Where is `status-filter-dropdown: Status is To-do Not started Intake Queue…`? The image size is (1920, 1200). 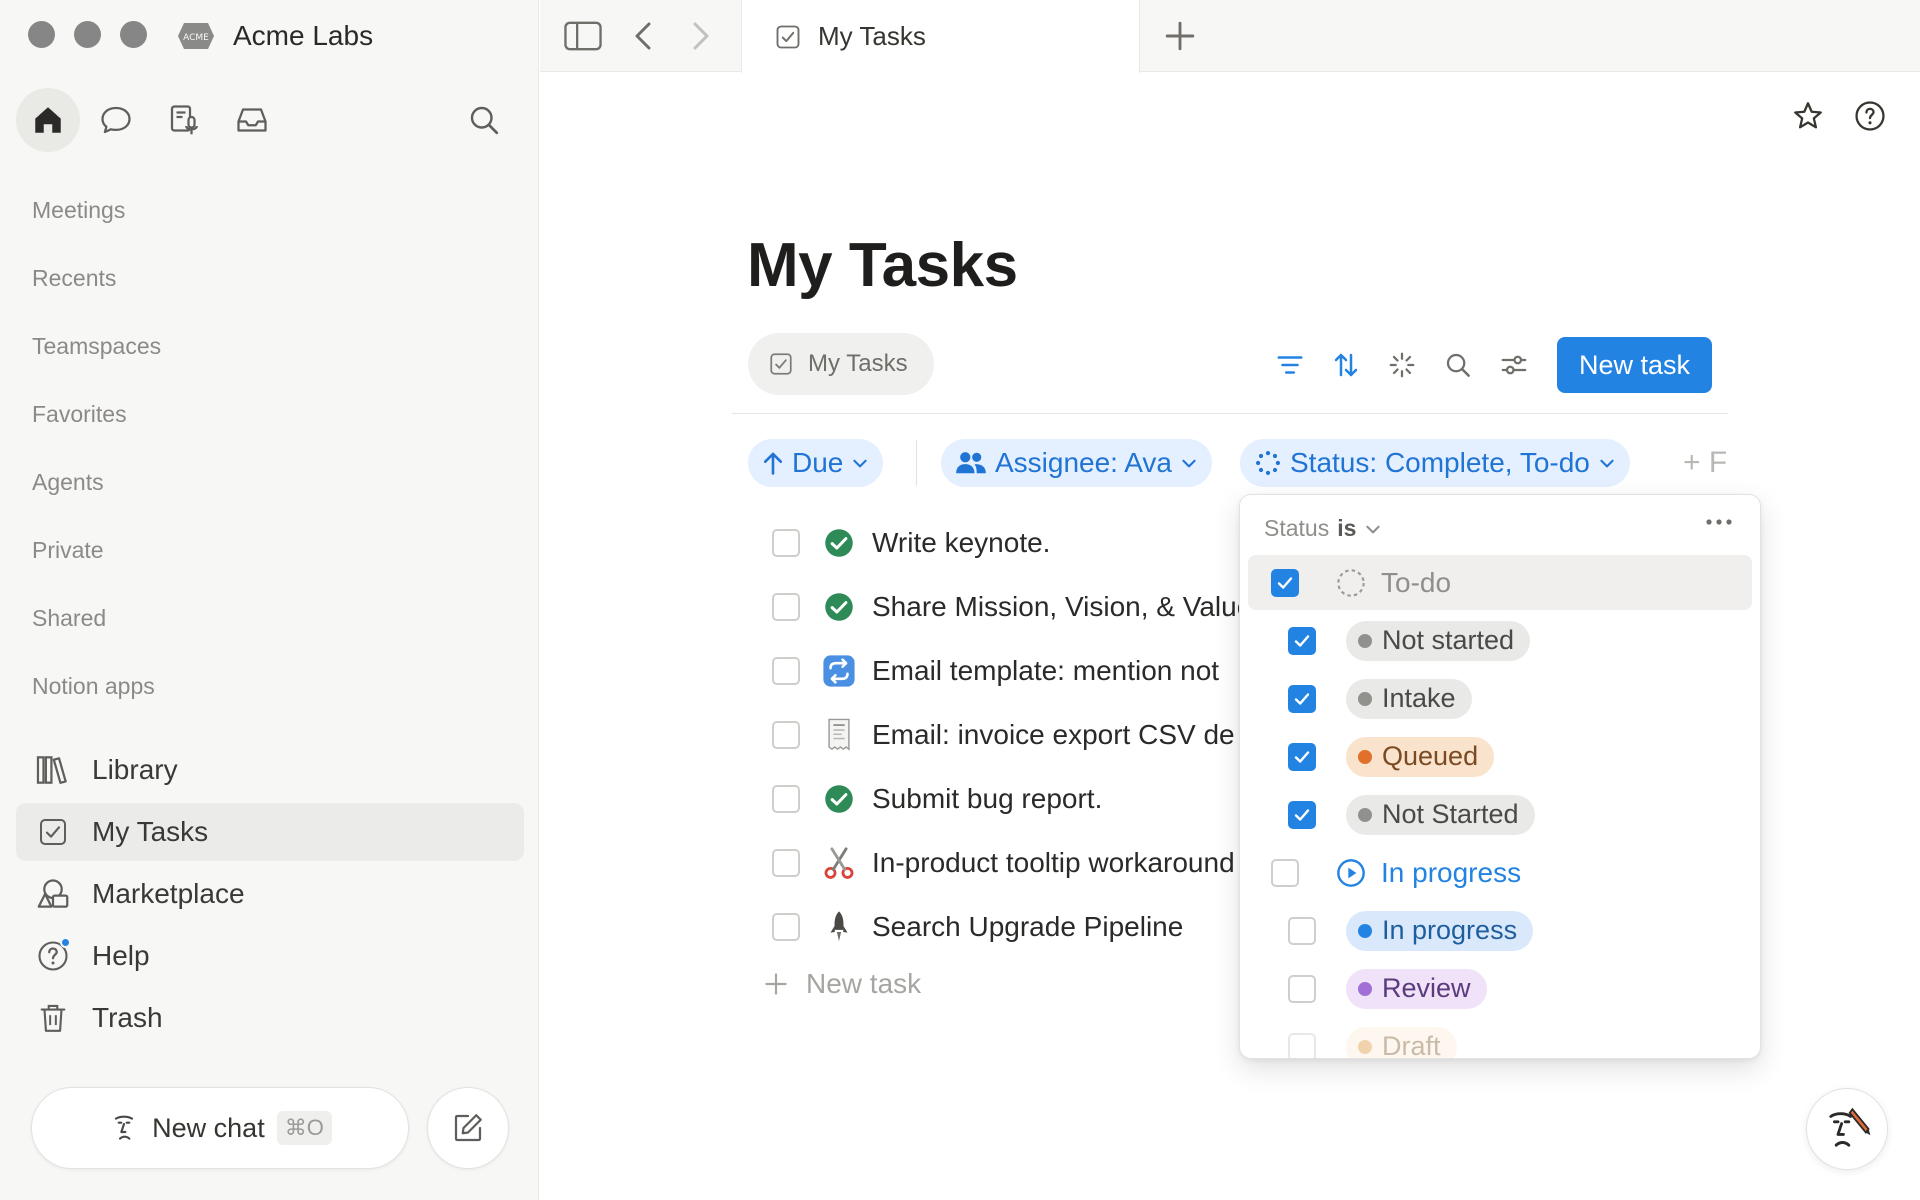
status-filter-dropdown: Status is To-do Not started Intake Queue… is located at coordinates (1500, 776).